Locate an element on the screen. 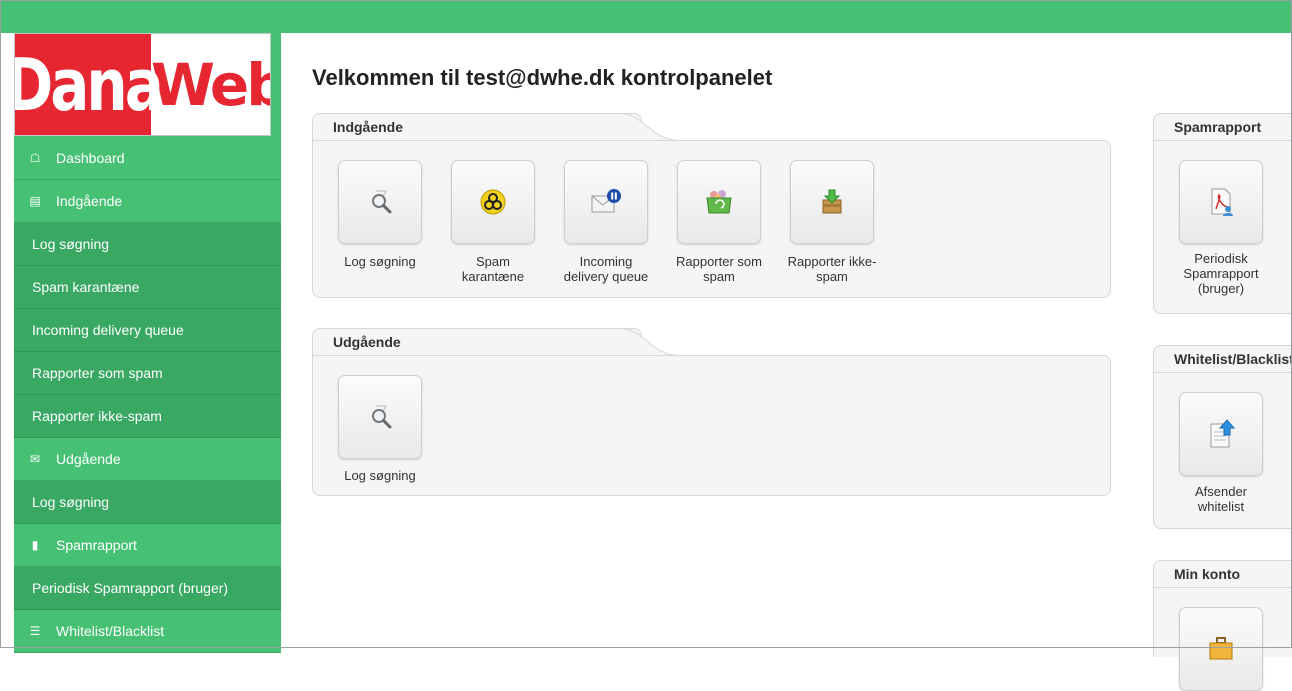  report-not-spam-button is located at coordinates (832, 202).